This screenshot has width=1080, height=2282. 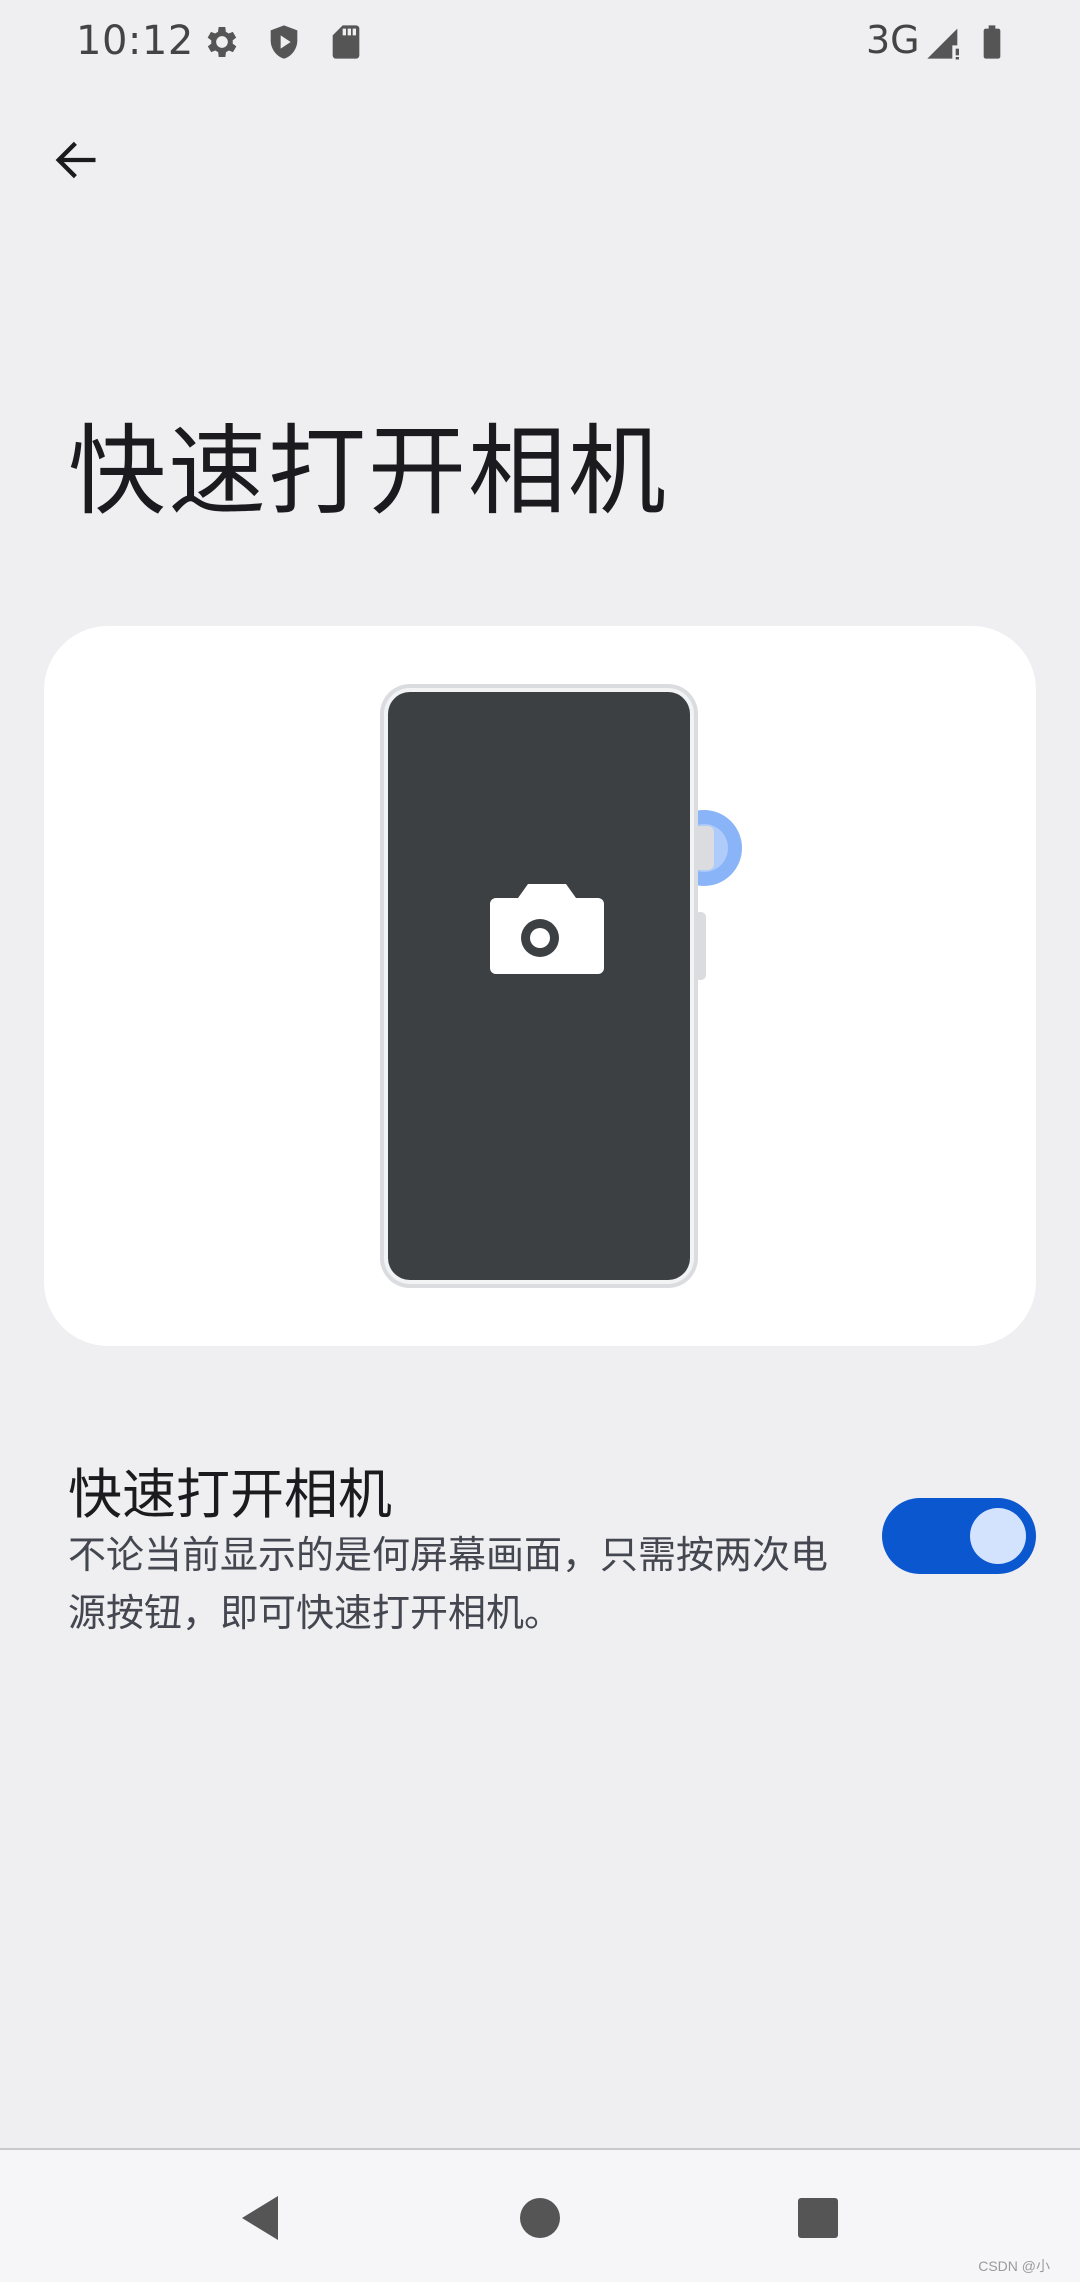 I want to click on shield-icon, so click(x=284, y=42).